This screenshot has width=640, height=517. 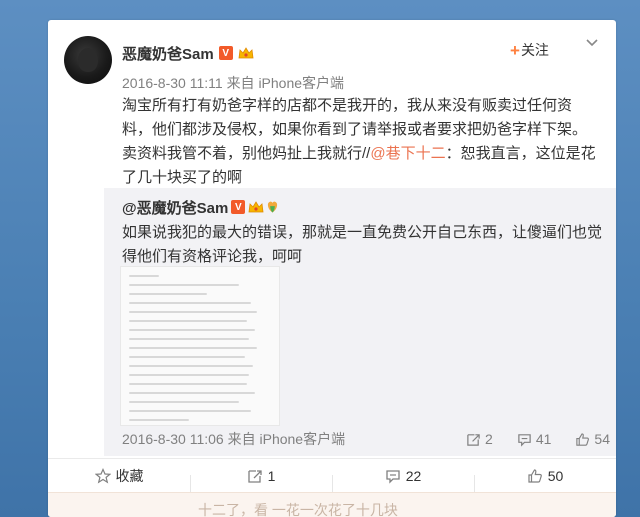 What do you see at coordinates (233, 83) in the screenshot?
I see `post-meta: 2016-8-30 11:11 来自 iPhone客户端` at bounding box center [233, 83].